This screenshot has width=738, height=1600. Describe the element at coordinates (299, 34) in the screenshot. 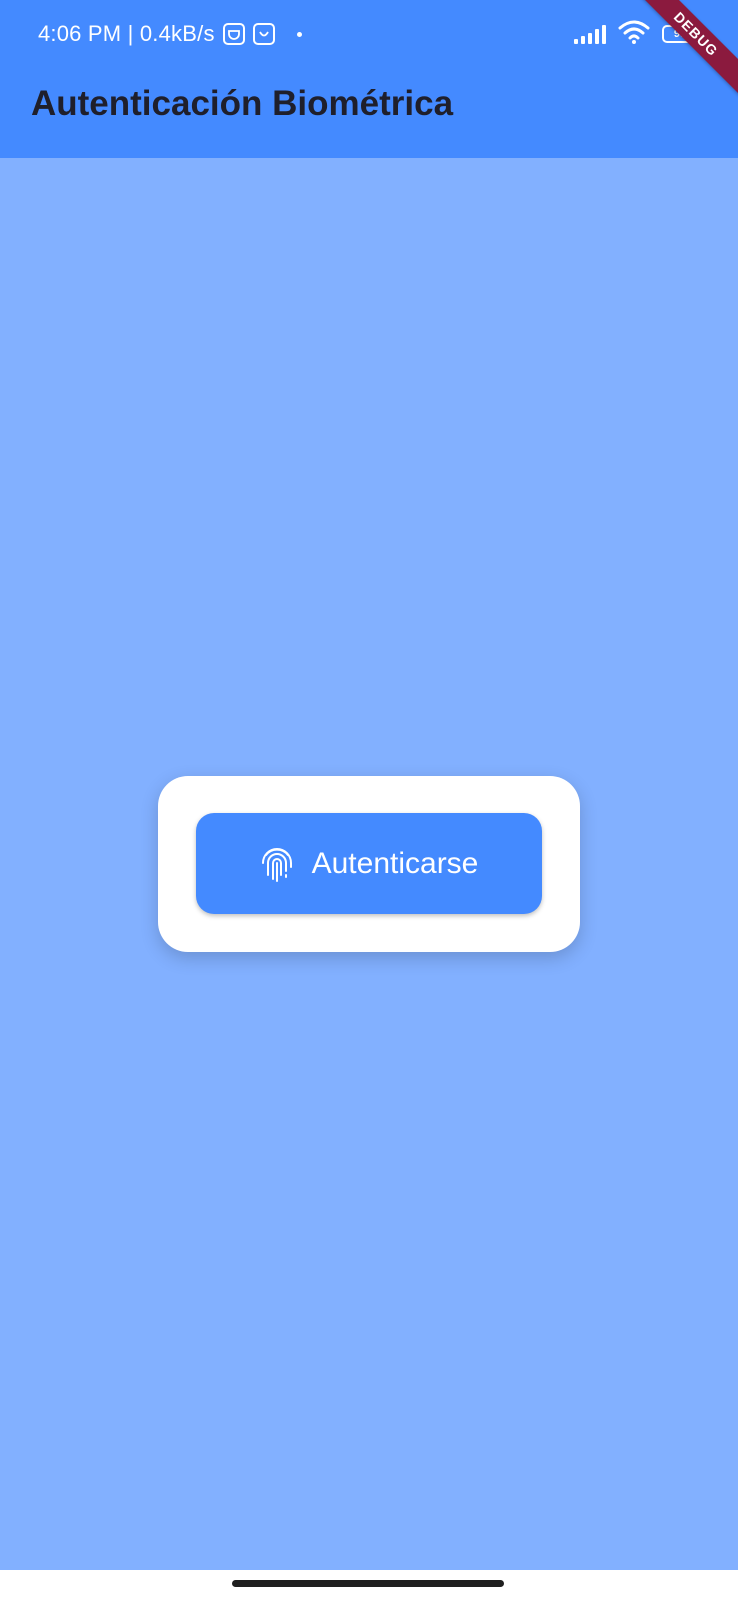

I see `notification-dot-icon` at that location.